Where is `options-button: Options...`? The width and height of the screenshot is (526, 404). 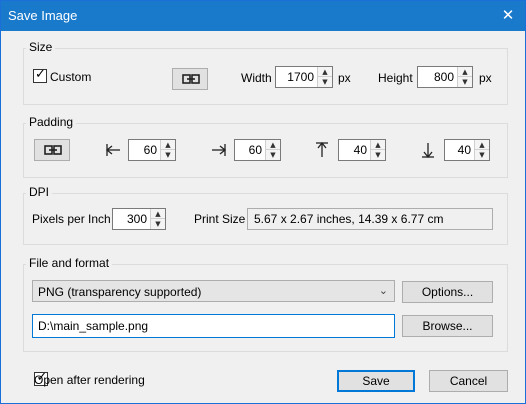
options-button: Options... is located at coordinates (447, 292).